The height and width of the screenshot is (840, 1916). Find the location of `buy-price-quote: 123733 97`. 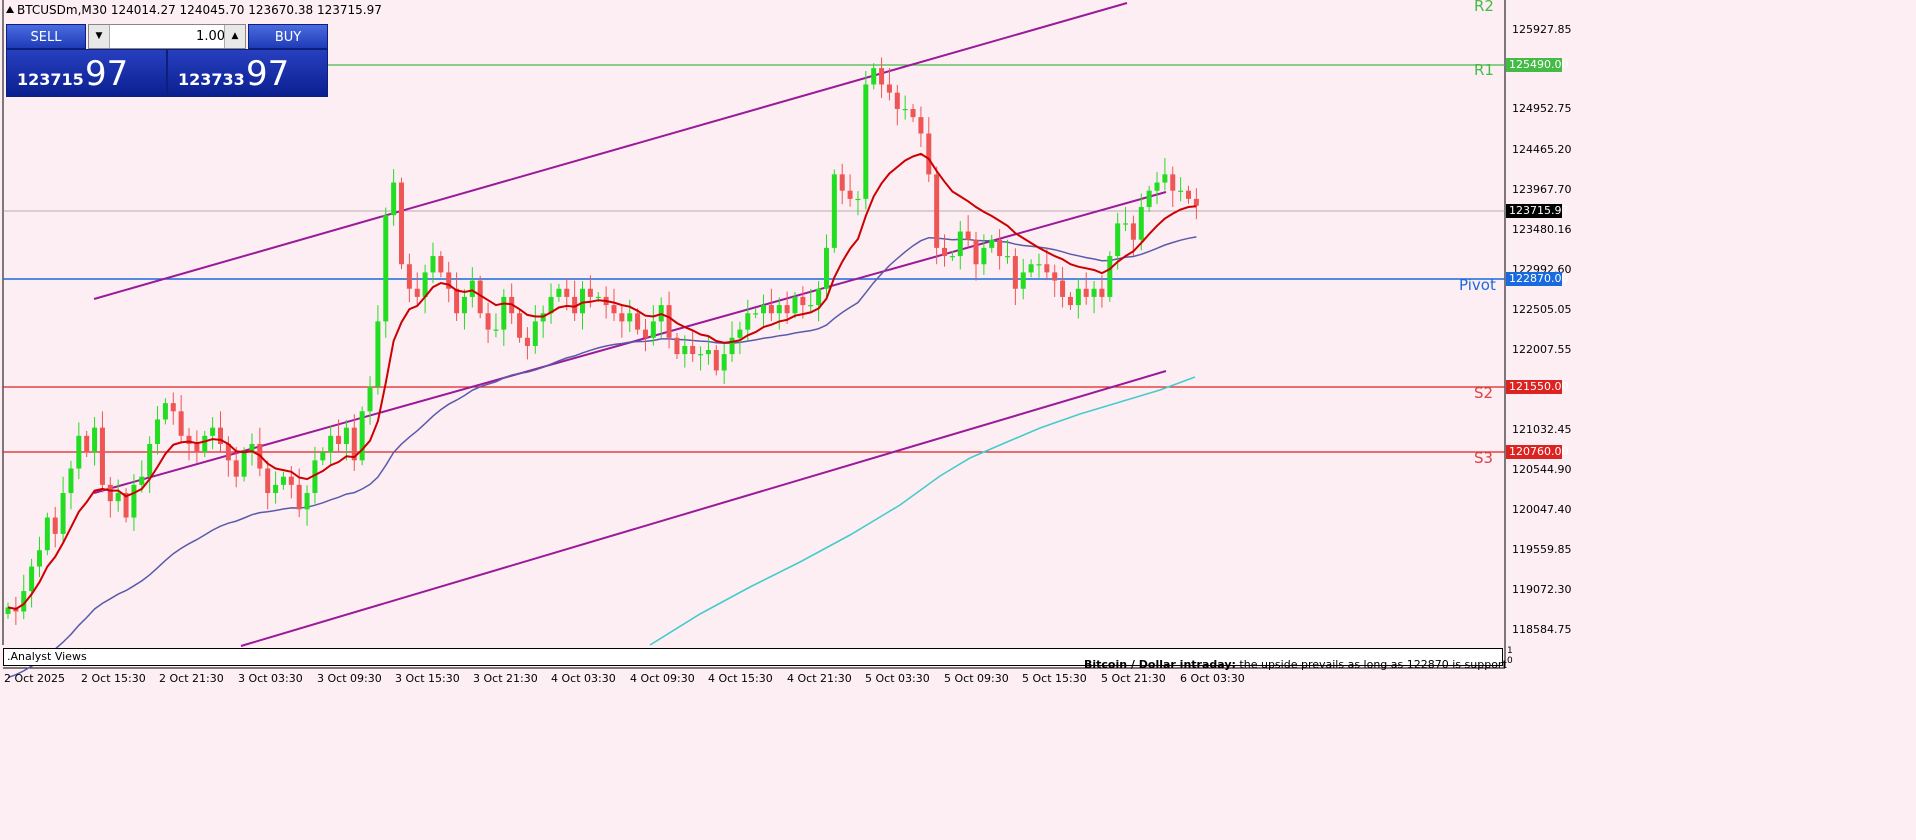

buy-price-quote: 123733 97 is located at coordinates (247, 73).